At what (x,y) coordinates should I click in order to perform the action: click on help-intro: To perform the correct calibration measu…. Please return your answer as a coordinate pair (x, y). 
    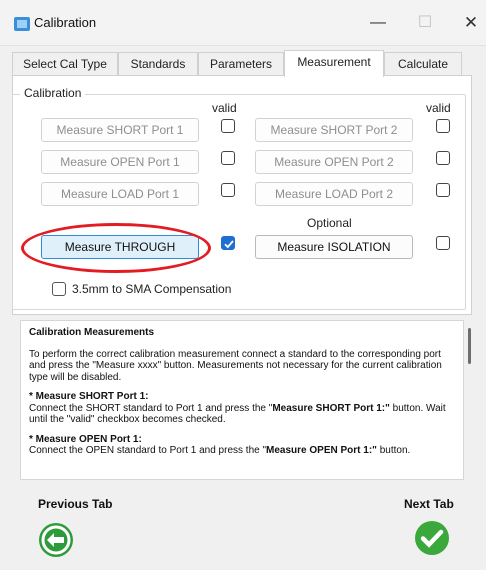
    Looking at the image, I should click on (235, 365).